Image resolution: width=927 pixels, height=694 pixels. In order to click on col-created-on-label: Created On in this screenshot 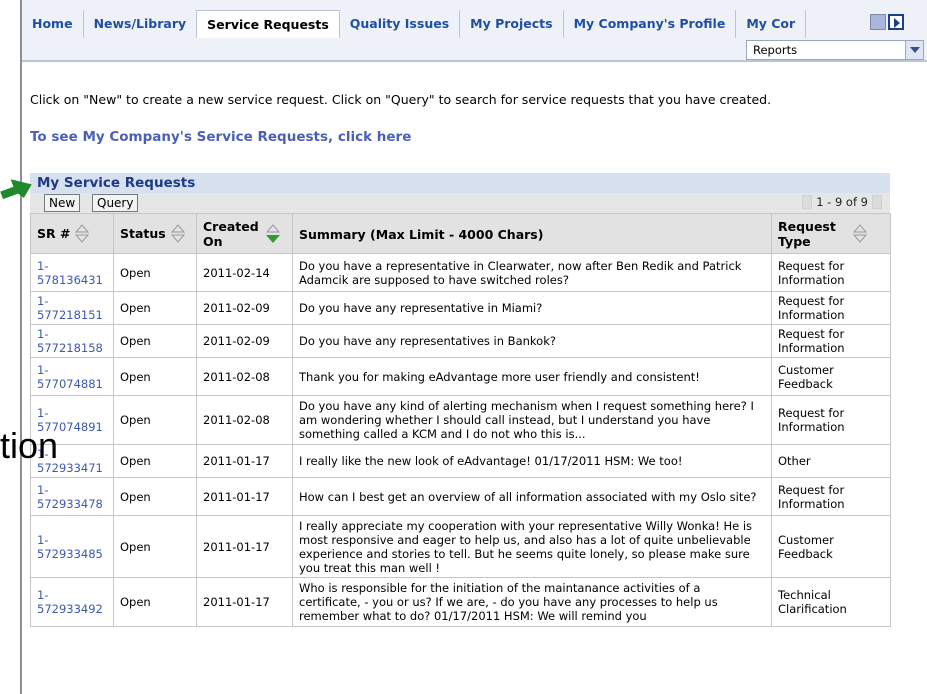, I will do `click(231, 233)`.